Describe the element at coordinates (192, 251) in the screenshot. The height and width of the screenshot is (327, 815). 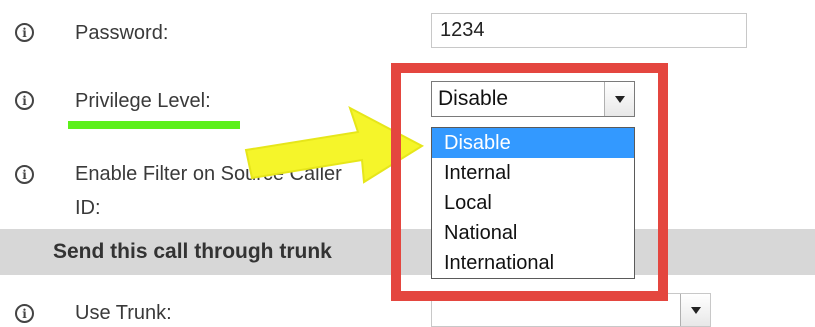
I see `section-title: Send this call through trunk` at that location.